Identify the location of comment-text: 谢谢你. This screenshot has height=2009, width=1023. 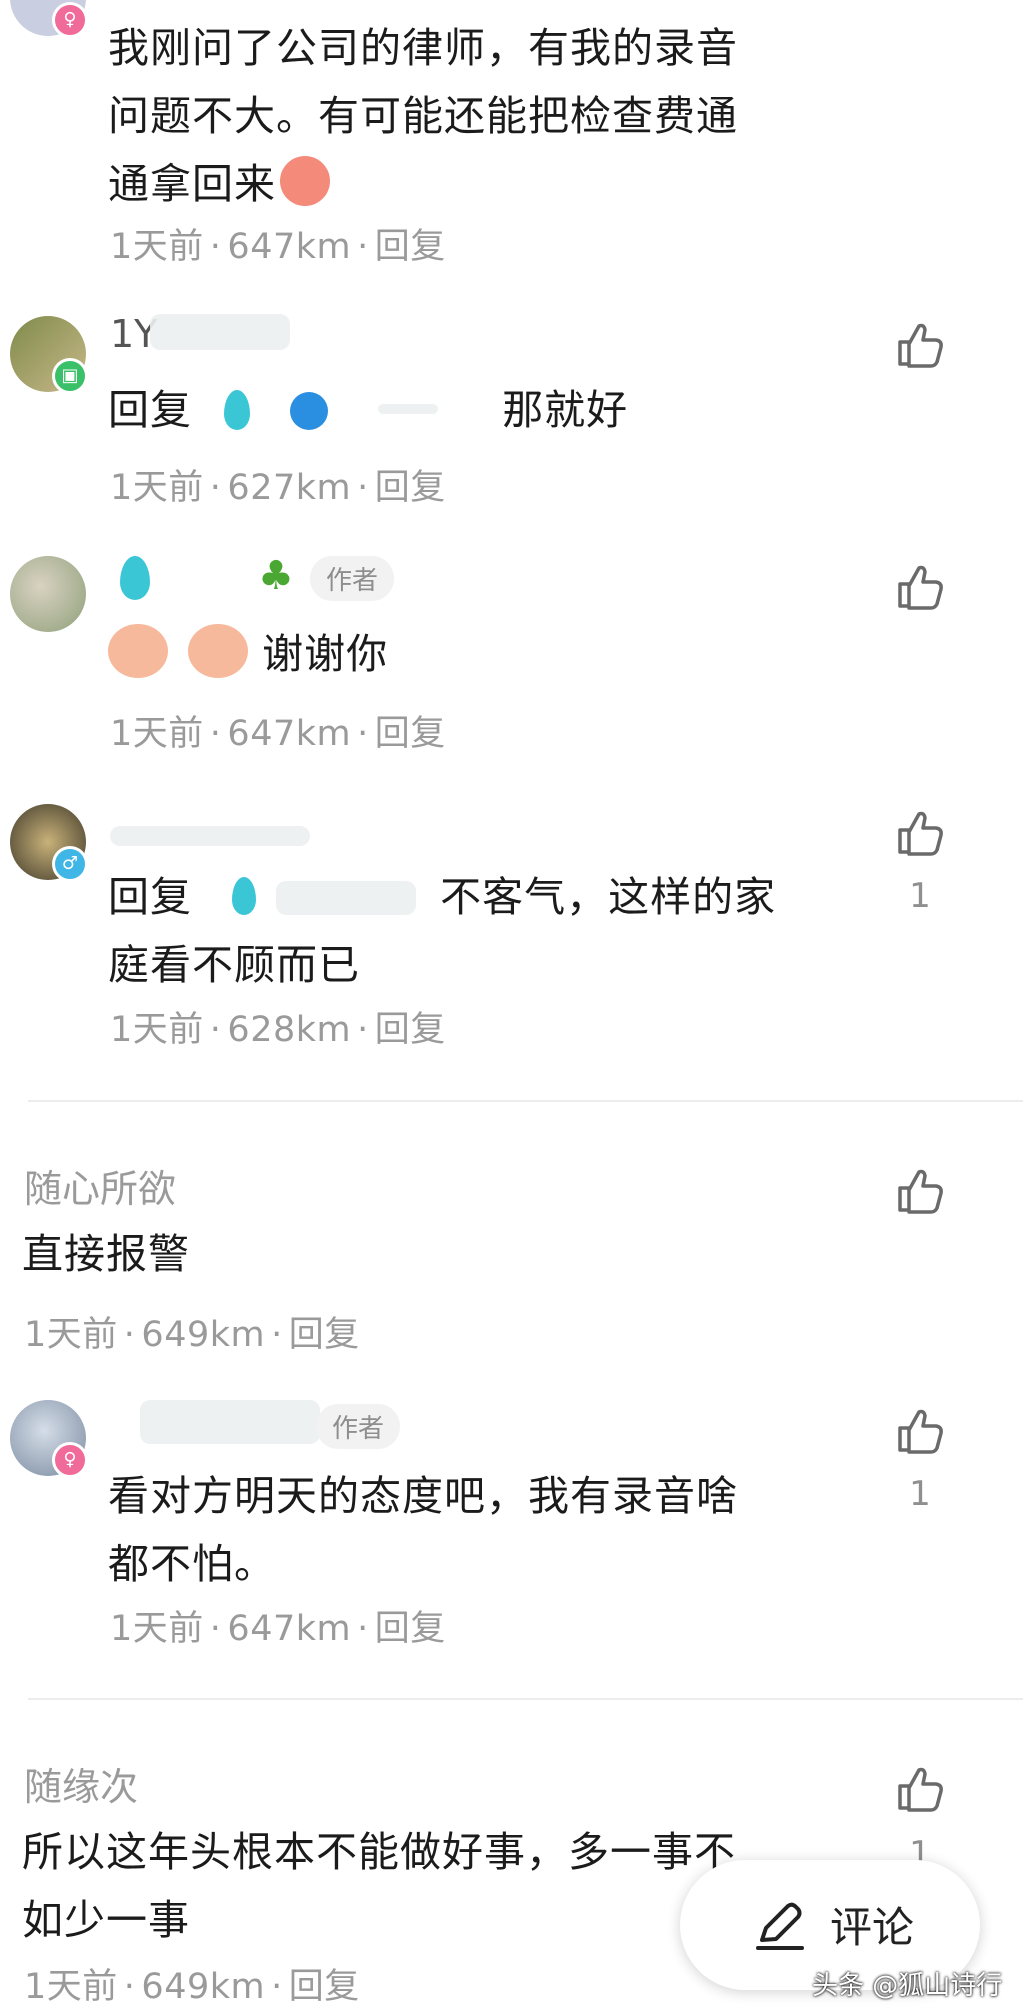
(248, 654).